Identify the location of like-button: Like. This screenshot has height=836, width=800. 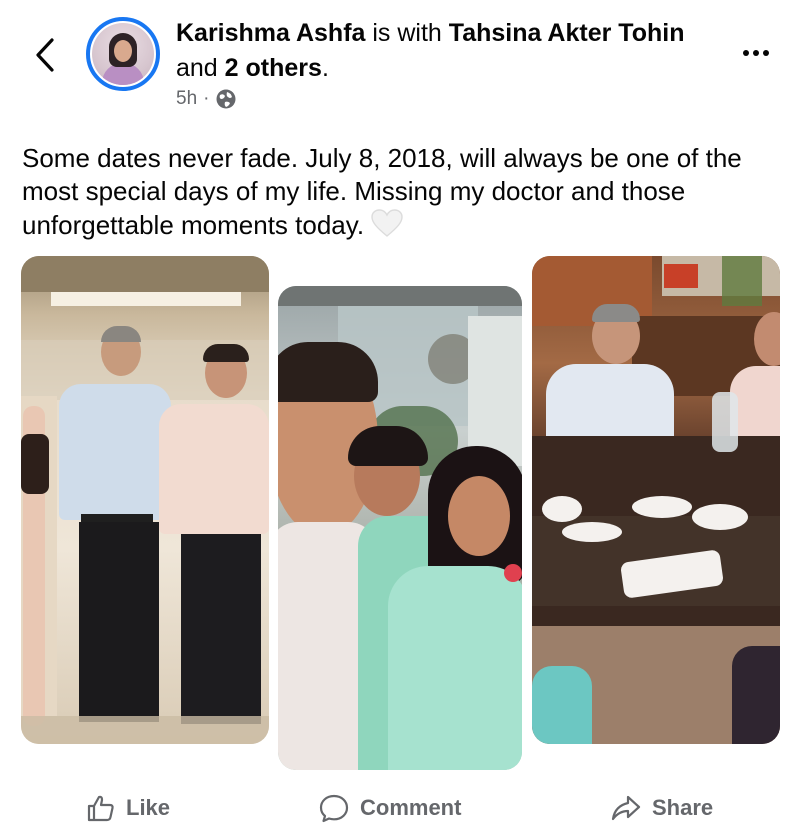
(128, 808).